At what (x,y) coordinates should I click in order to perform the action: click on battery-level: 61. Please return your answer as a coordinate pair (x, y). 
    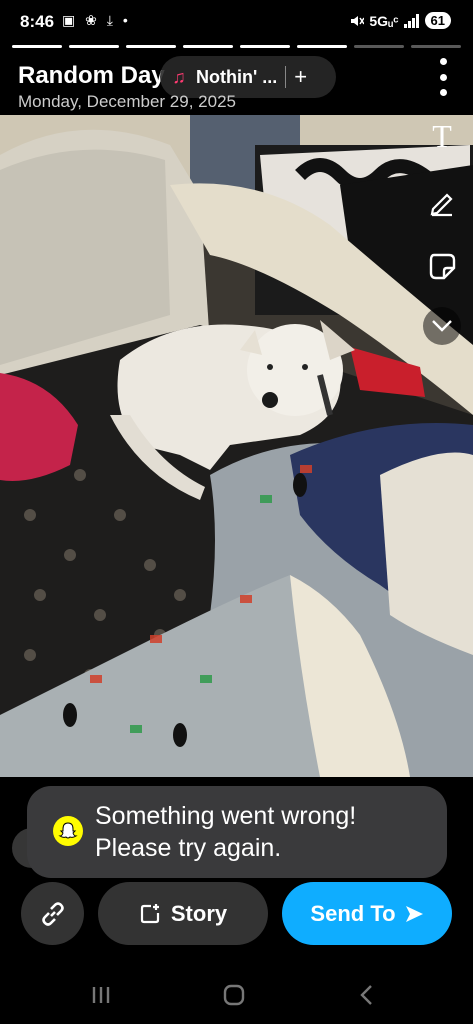
    Looking at the image, I should click on (437, 20).